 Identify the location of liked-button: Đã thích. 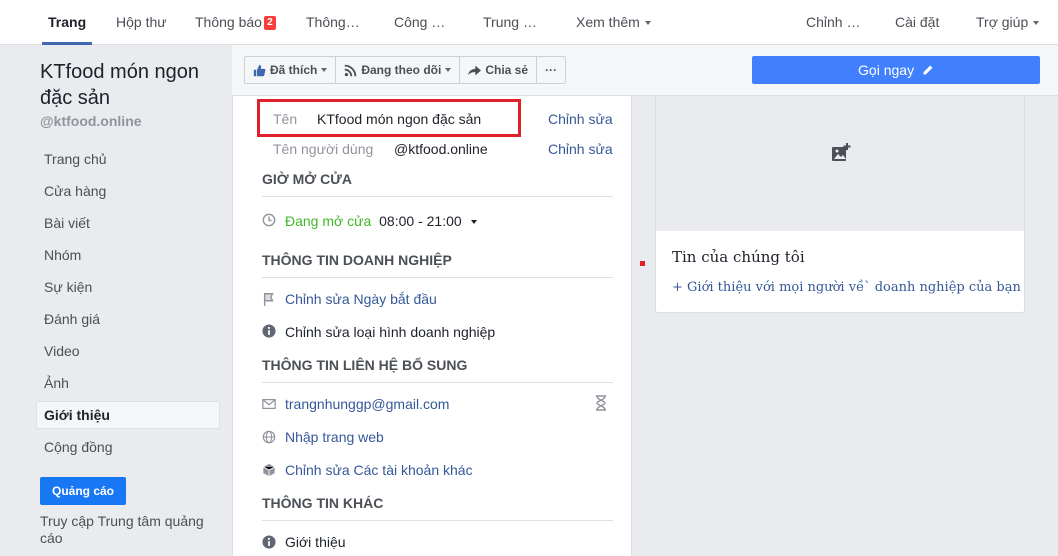
(291, 70).